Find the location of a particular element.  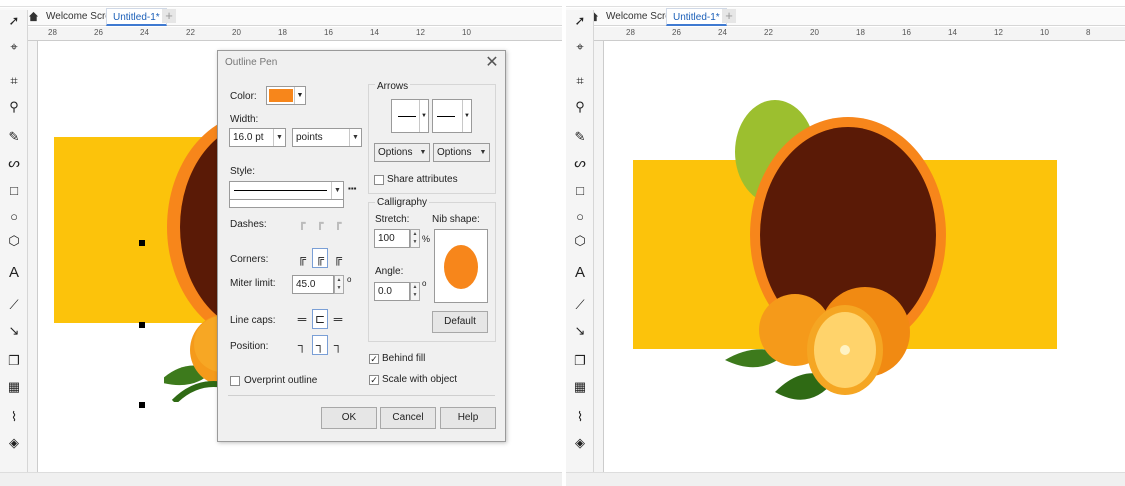

close-icon: ✕ is located at coordinates (492, 62).